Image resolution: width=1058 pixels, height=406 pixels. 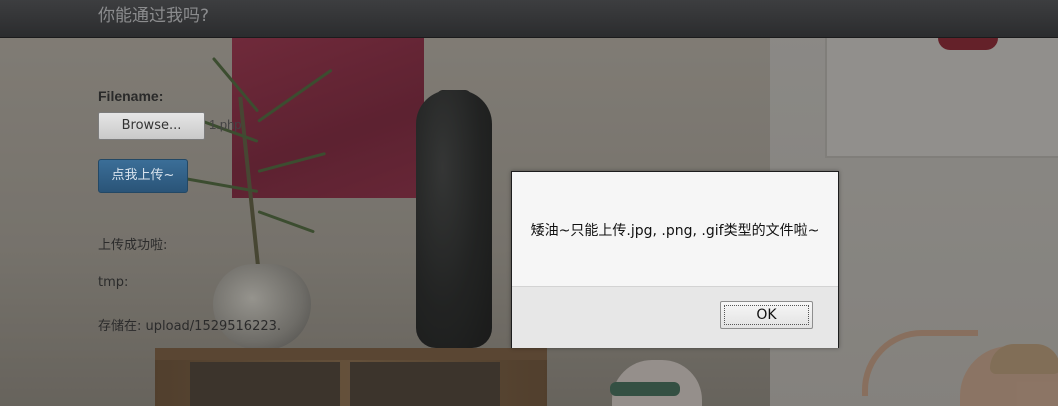 What do you see at coordinates (766, 315) in the screenshot?
I see `ok-button: OK` at bounding box center [766, 315].